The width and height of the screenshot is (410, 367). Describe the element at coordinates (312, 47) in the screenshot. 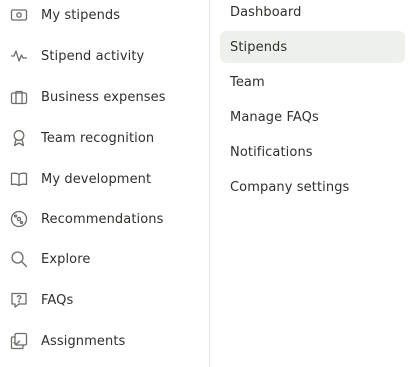

I see `menu-item-stipends: Stipends` at that location.